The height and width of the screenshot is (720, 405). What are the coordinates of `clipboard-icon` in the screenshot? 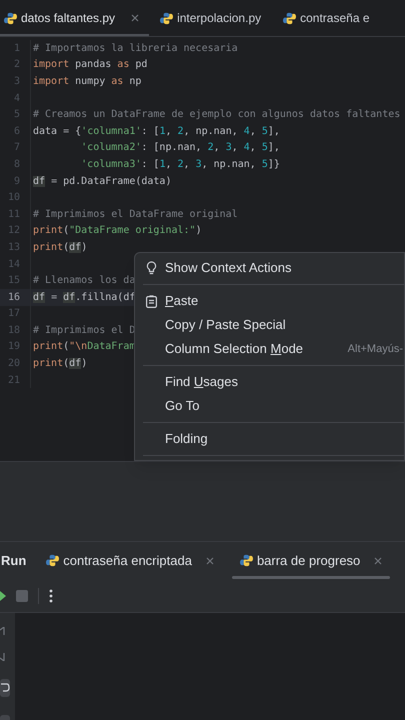 It's located at (151, 301).